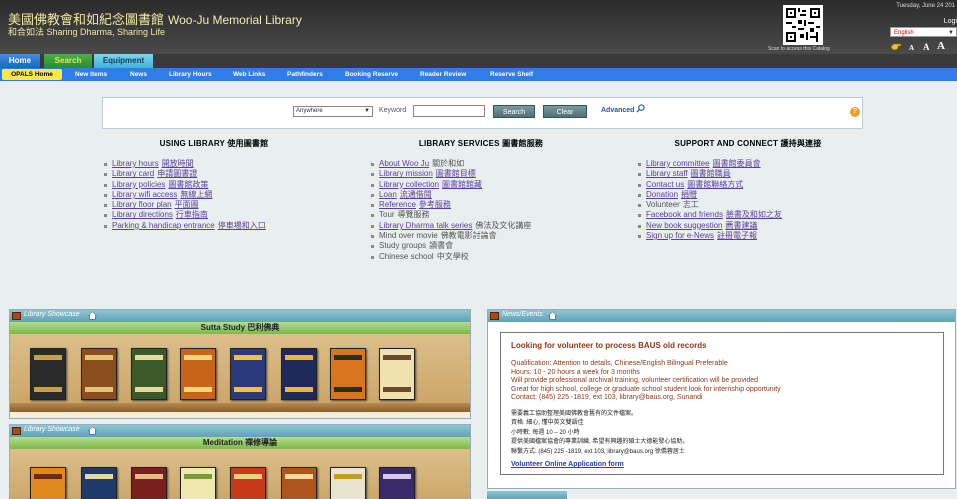 The width and height of the screenshot is (957, 499). What do you see at coordinates (481, 143) in the screenshot?
I see `library-services-heading: LIBRARY SERVICES 圖書館服務` at bounding box center [481, 143].